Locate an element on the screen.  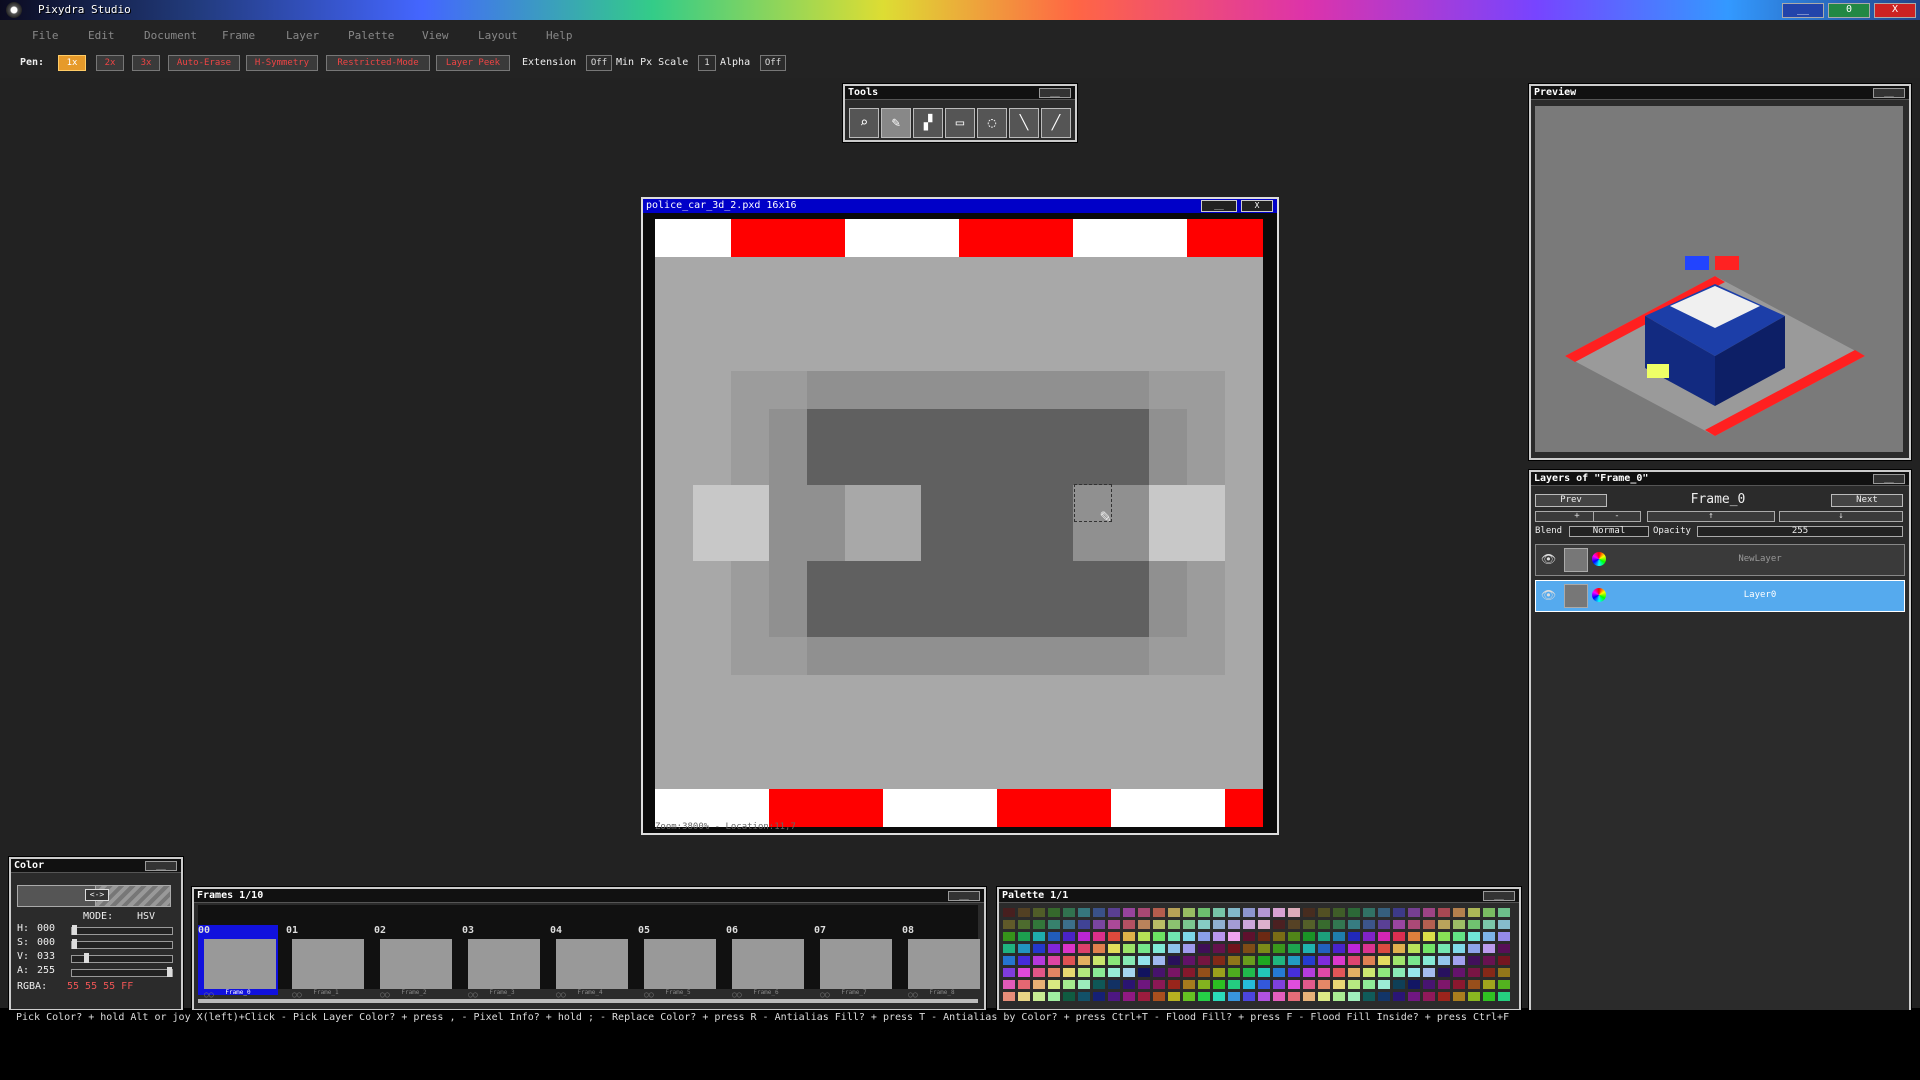
pen-size-3x: 3x is located at coordinates (146, 63).